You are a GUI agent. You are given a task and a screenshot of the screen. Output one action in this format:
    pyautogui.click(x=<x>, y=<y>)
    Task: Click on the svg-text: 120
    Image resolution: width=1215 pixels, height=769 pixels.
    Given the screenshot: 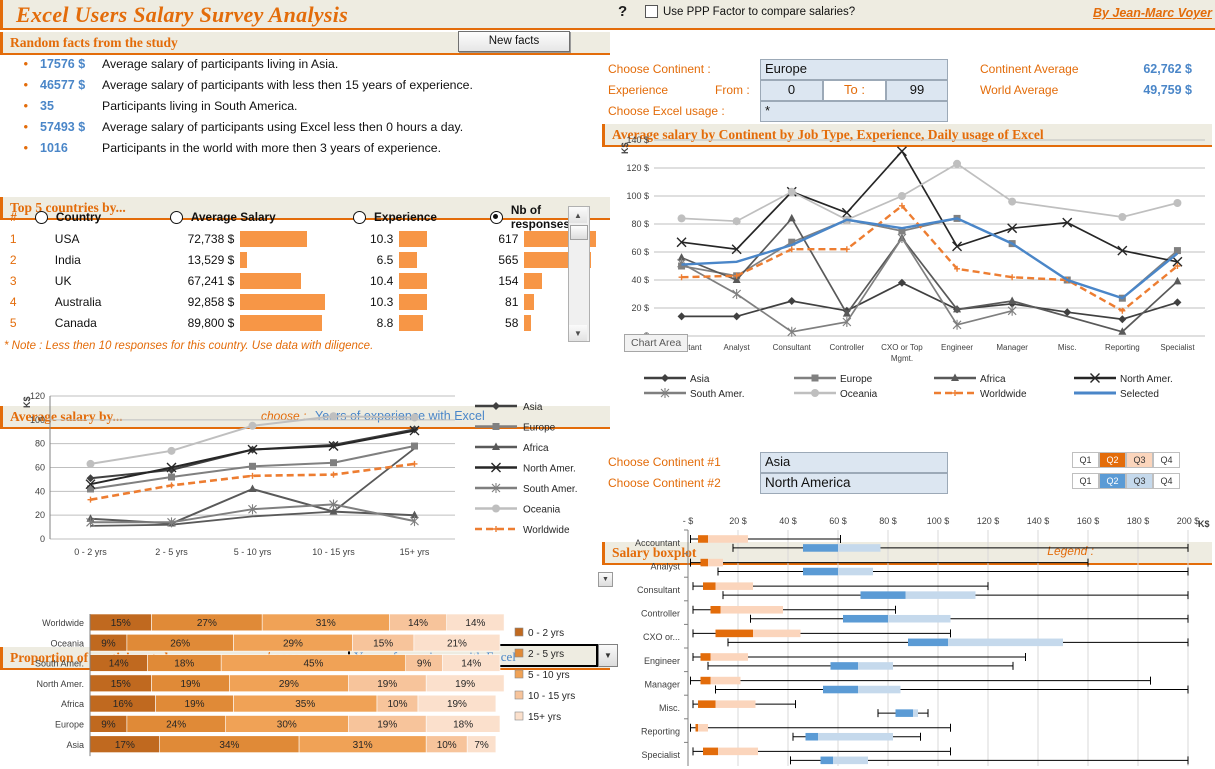 What is the action you would take?
    pyautogui.click(x=37, y=396)
    